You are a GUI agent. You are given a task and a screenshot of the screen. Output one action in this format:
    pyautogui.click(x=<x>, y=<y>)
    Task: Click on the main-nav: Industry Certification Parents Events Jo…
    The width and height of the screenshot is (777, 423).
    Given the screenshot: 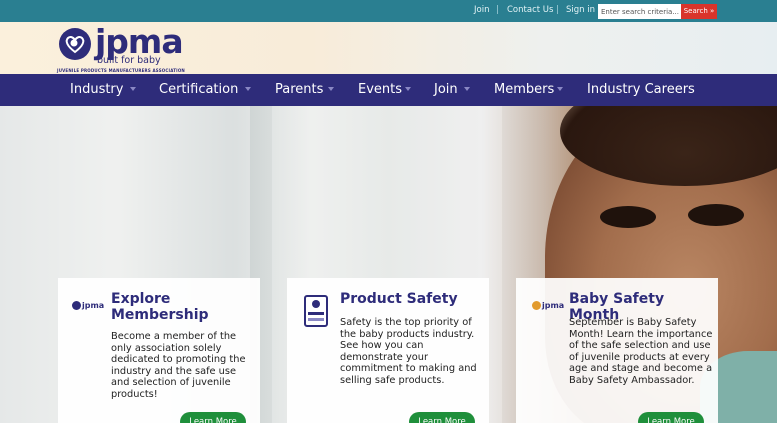 What is the action you would take?
    pyautogui.click(x=388, y=90)
    